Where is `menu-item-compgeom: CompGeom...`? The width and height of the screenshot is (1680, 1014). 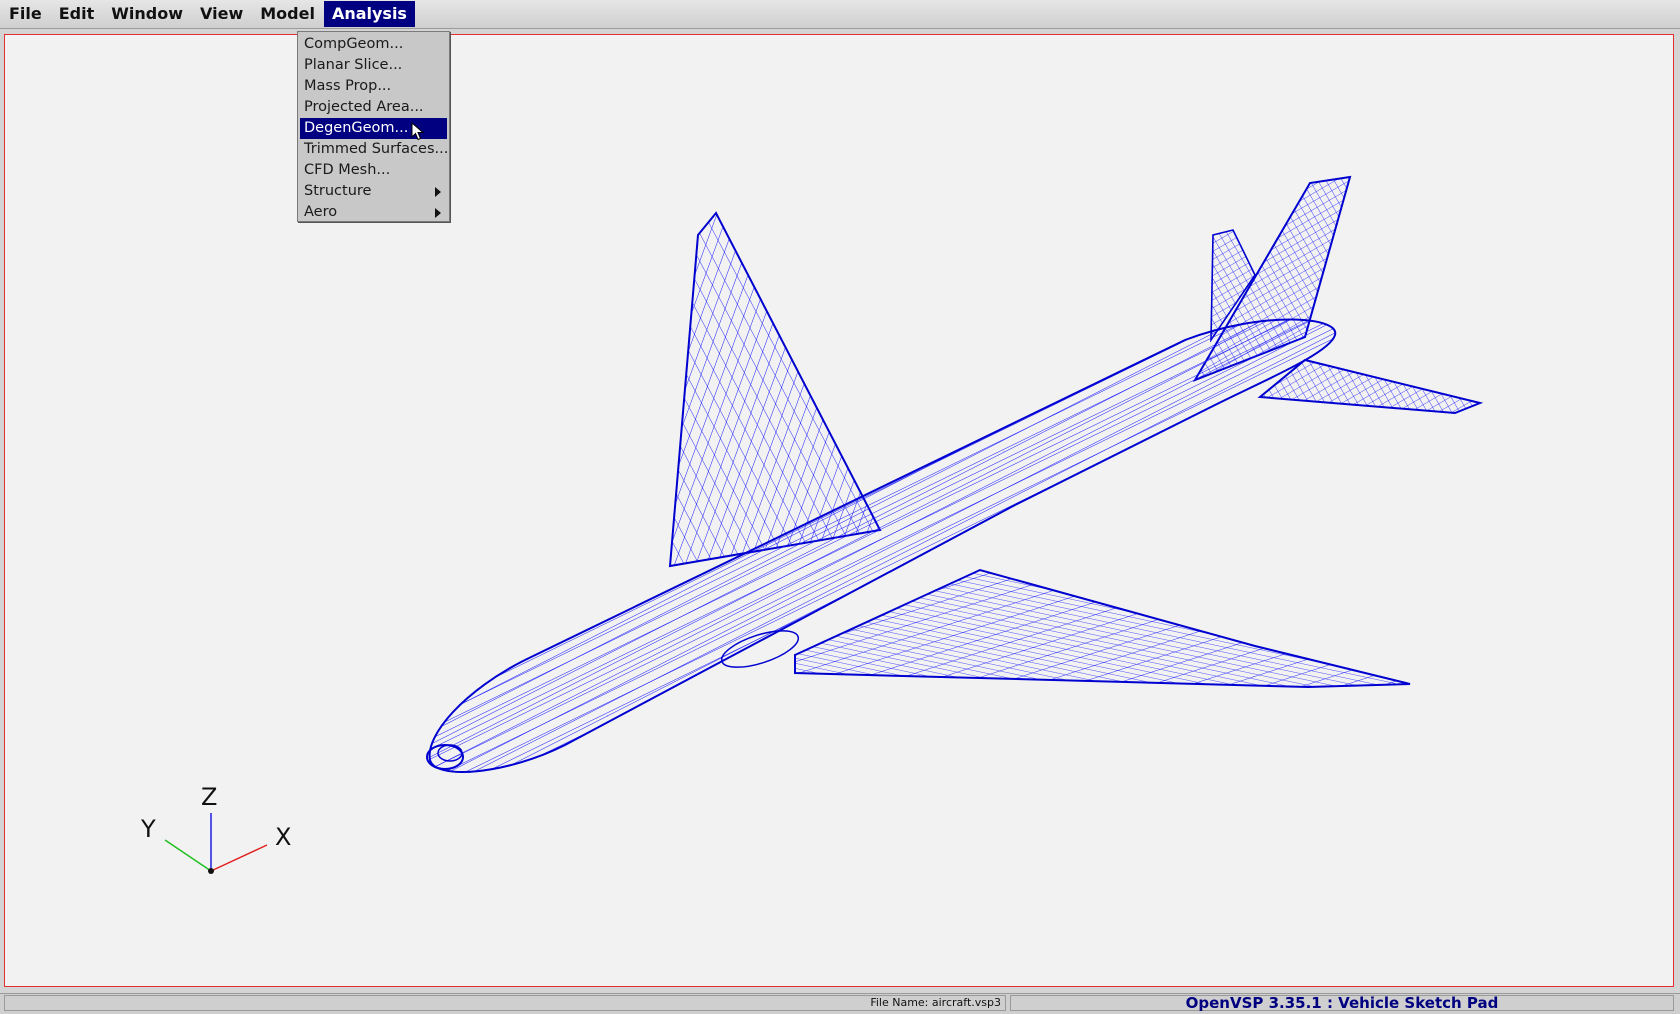
menu-item-compgeom: CompGeom... is located at coordinates (373, 44).